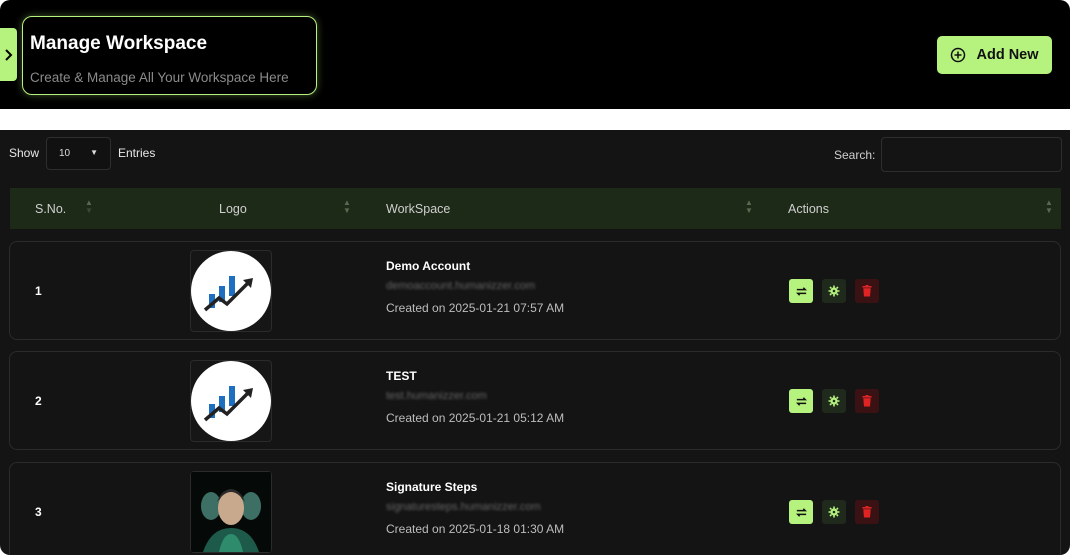 The image size is (1070, 555). What do you see at coordinates (65, 153) in the screenshot?
I see `entries-value: 10` at bounding box center [65, 153].